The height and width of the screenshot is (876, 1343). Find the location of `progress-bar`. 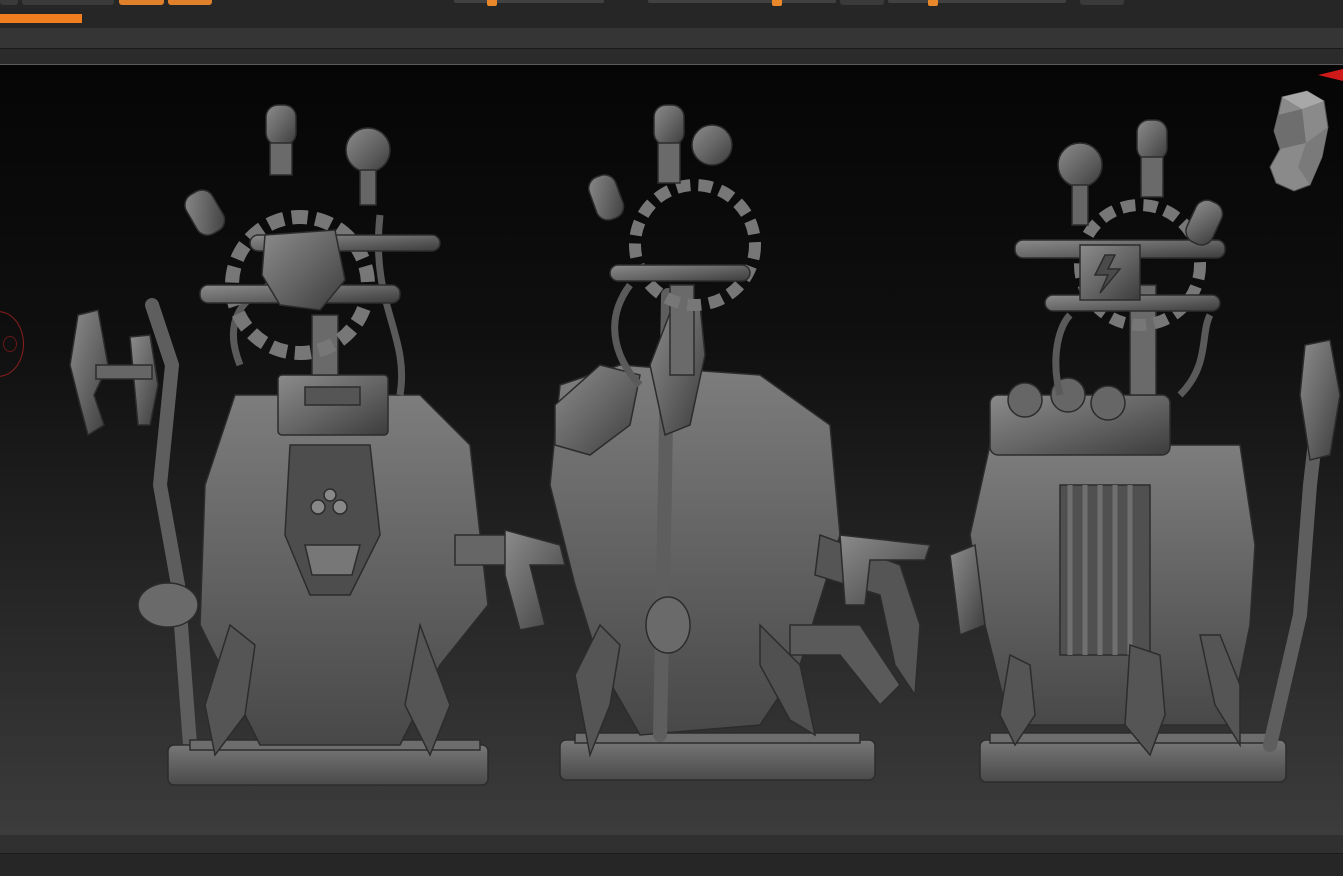

progress-bar is located at coordinates (41, 18).